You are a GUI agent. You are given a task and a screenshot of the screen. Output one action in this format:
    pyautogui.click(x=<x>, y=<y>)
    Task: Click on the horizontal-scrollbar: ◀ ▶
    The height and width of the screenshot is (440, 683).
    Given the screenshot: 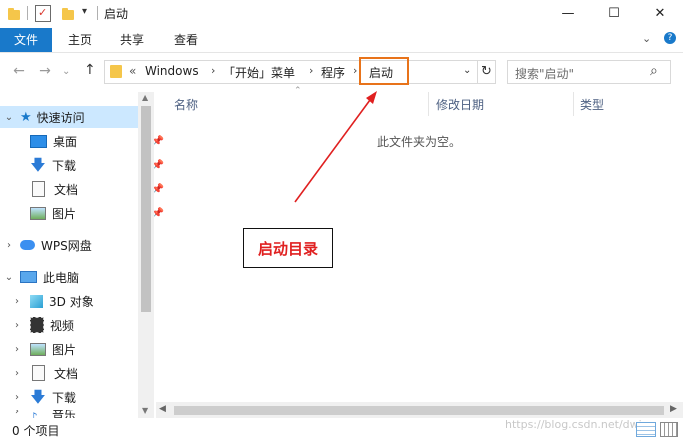 What is the action you would take?
    pyautogui.click(x=419, y=410)
    